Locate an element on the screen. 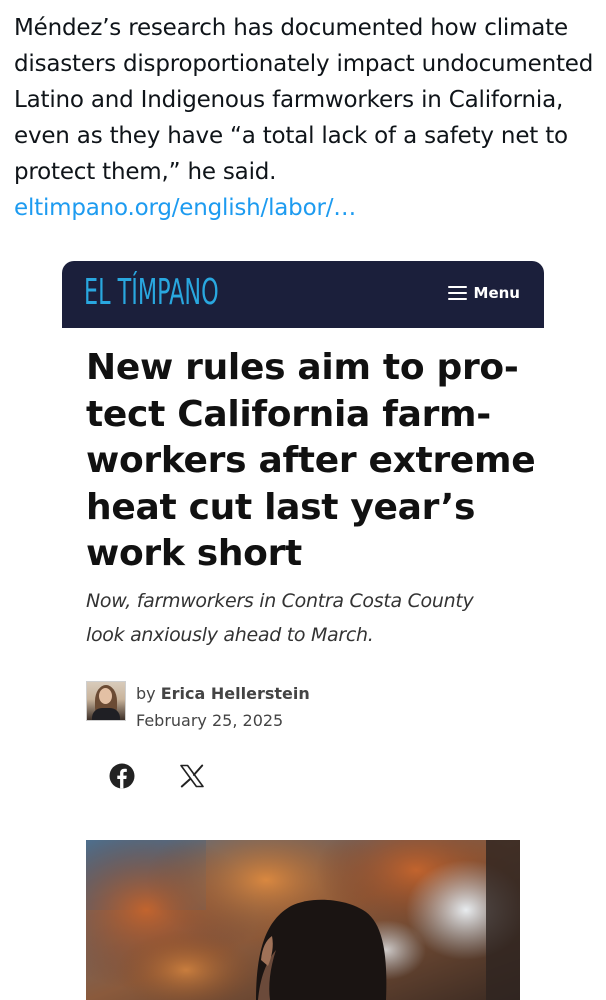 The width and height of the screenshot is (606, 1000). publish-date: February 25, 2025 is located at coordinates (210, 720).